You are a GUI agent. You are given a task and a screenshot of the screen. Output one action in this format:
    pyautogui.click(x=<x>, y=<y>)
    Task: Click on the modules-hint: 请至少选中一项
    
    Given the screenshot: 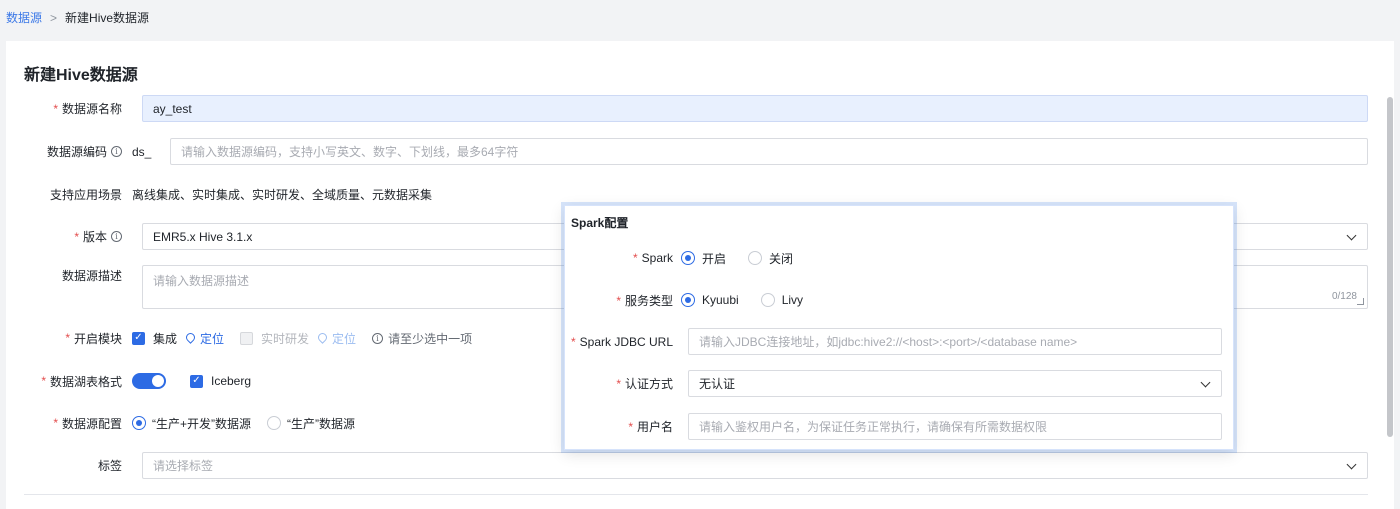 What is the action you would take?
    pyautogui.click(x=430, y=338)
    